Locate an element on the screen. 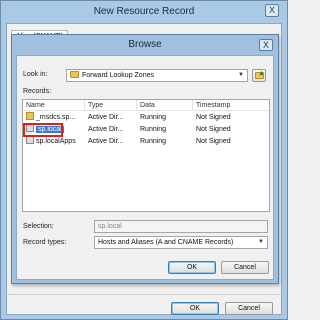 Image resolution: width=320 pixels, height=320 pixels. arrow-up-icon: ▲ is located at coordinates (261, 73).